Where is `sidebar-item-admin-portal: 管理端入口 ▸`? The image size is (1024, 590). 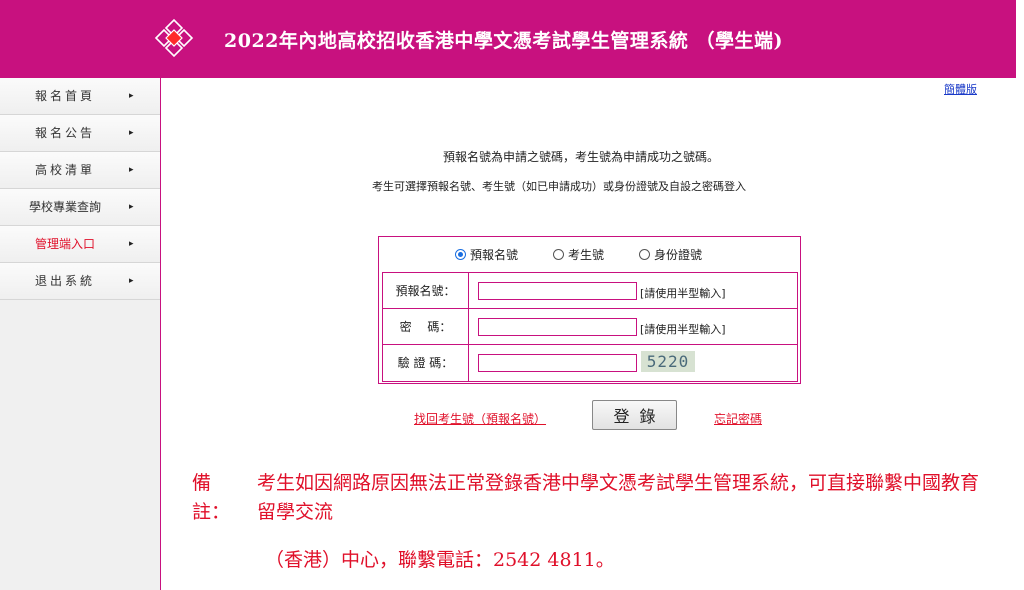
sidebar-item-admin-portal: 管理端入口 ▸ is located at coordinates (80, 244).